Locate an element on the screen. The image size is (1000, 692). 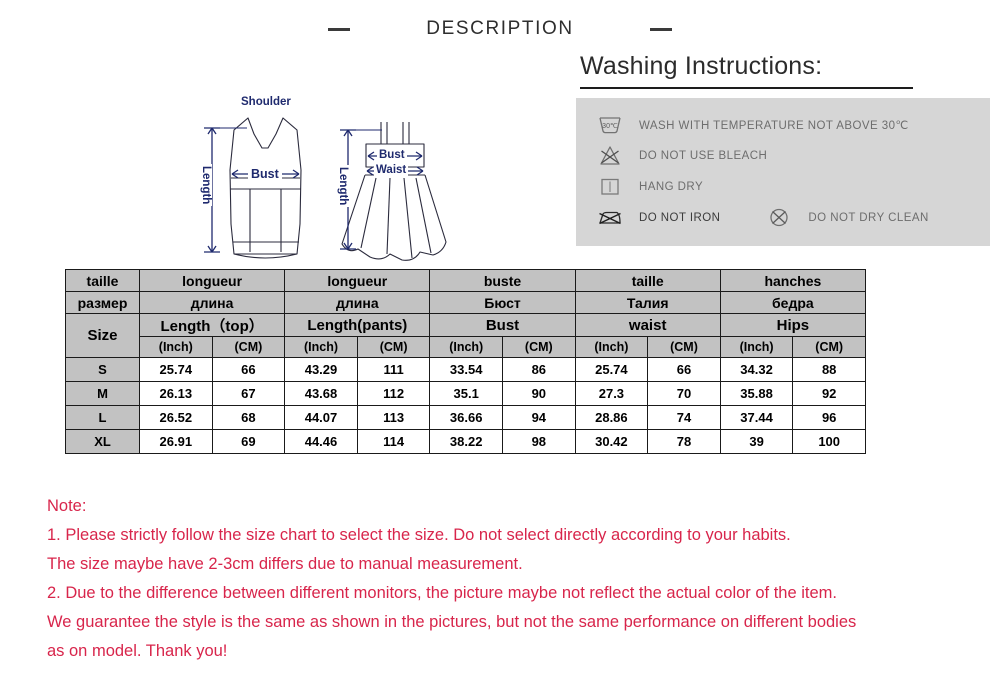
measure-cell: 26.91 is located at coordinates (176, 441).